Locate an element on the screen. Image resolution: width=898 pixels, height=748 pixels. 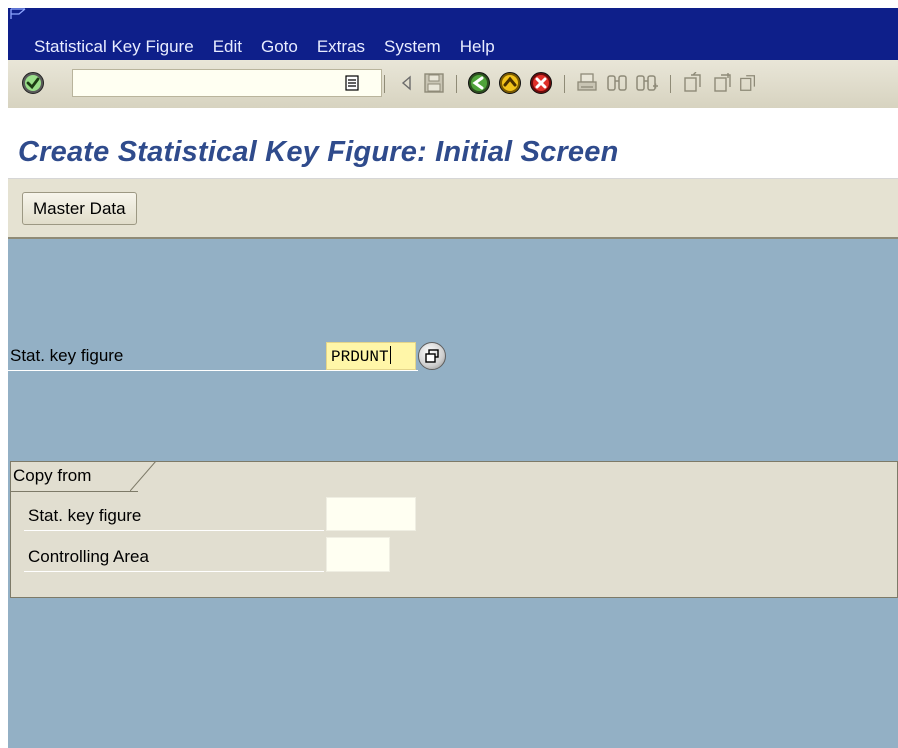
save-icon is located at coordinates (434, 83).